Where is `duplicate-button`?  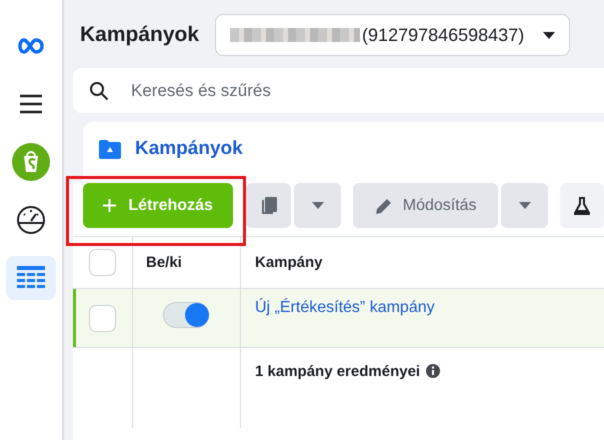
duplicate-button is located at coordinates (268, 205).